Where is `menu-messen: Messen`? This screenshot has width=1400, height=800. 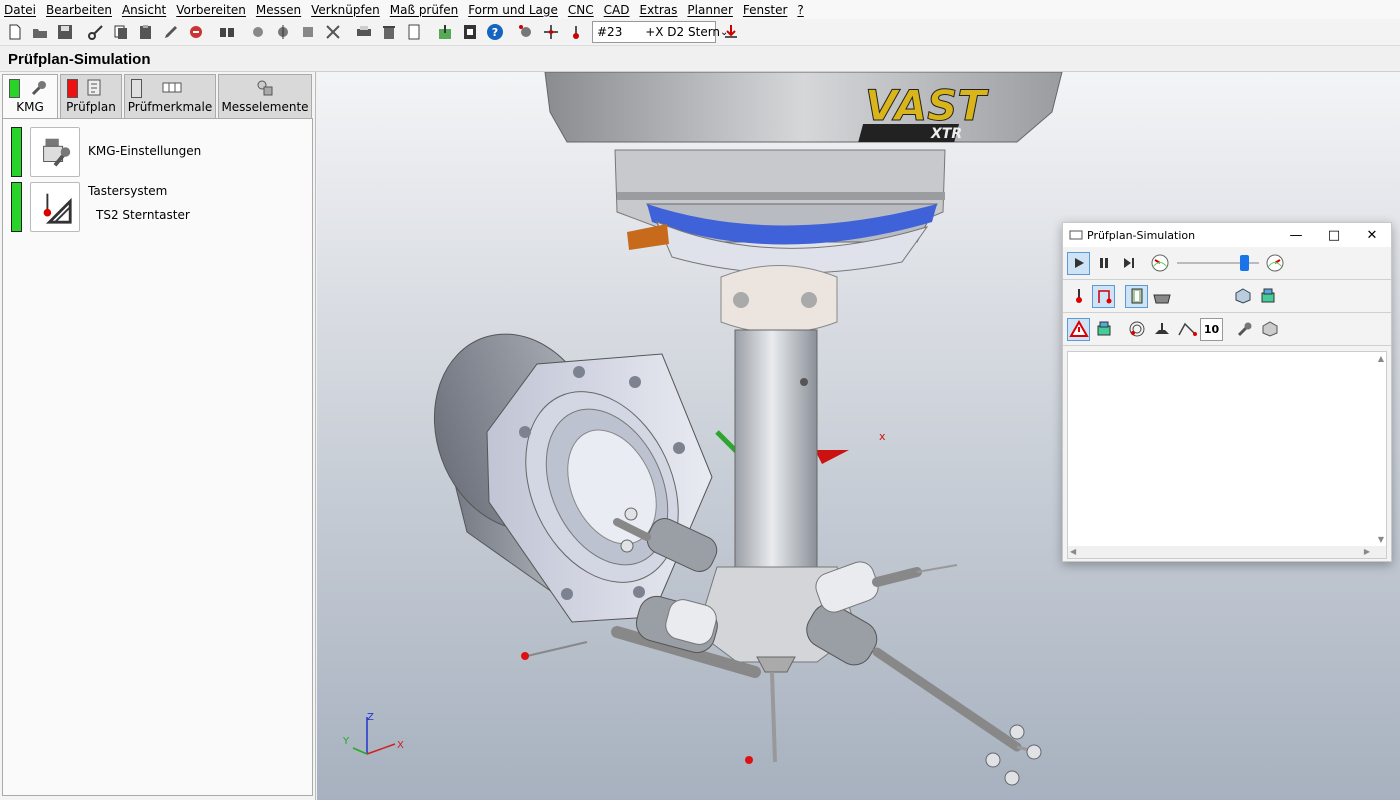 menu-messen: Messen is located at coordinates (278, 10).